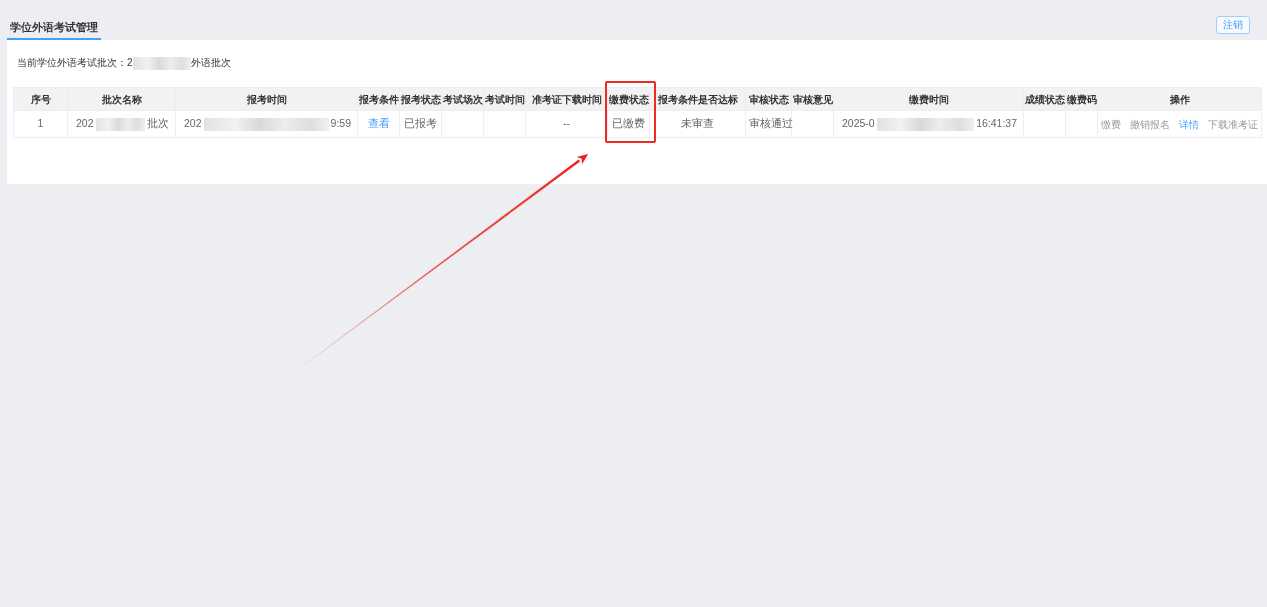 This screenshot has height=607, width=1267. I want to click on column-header: 考试场次, so click(462, 99).